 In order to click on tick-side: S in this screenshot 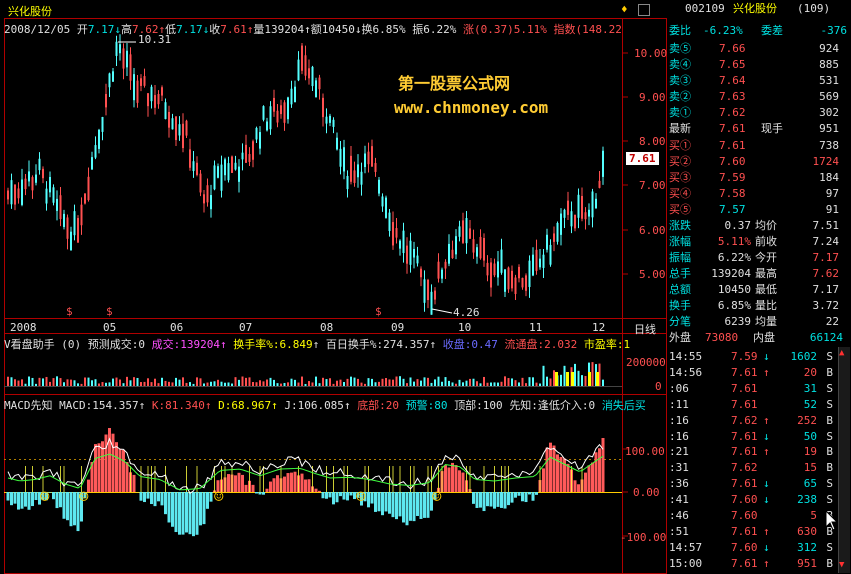, I will do `click(829, 388)`.